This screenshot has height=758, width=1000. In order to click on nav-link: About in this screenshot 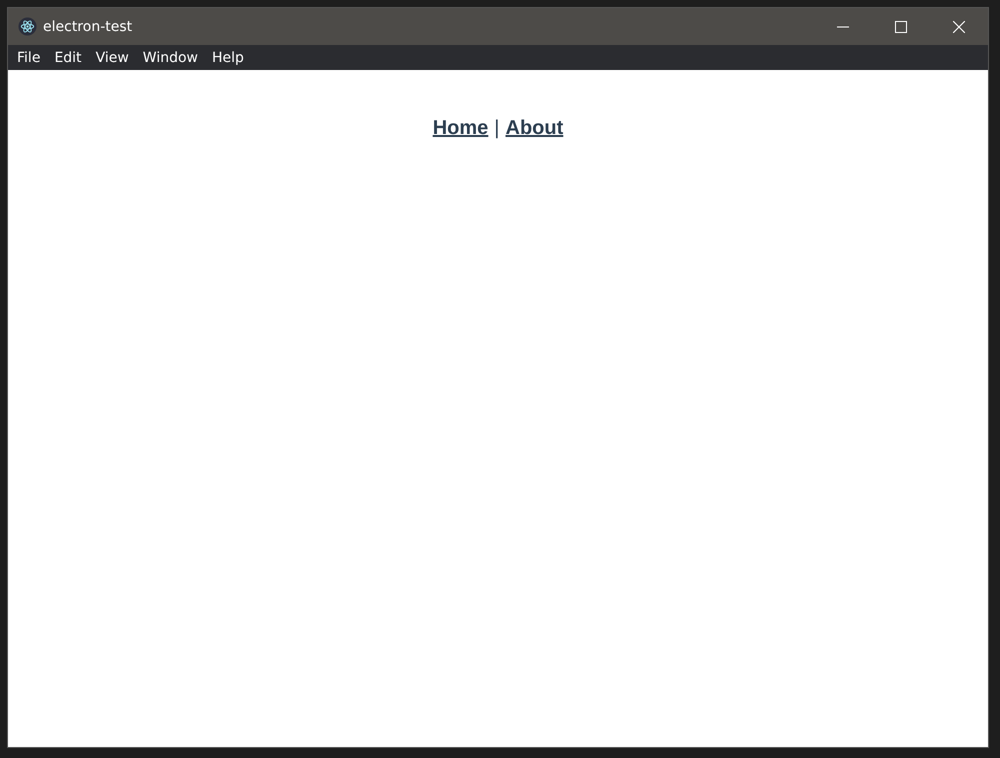, I will do `click(535, 128)`.